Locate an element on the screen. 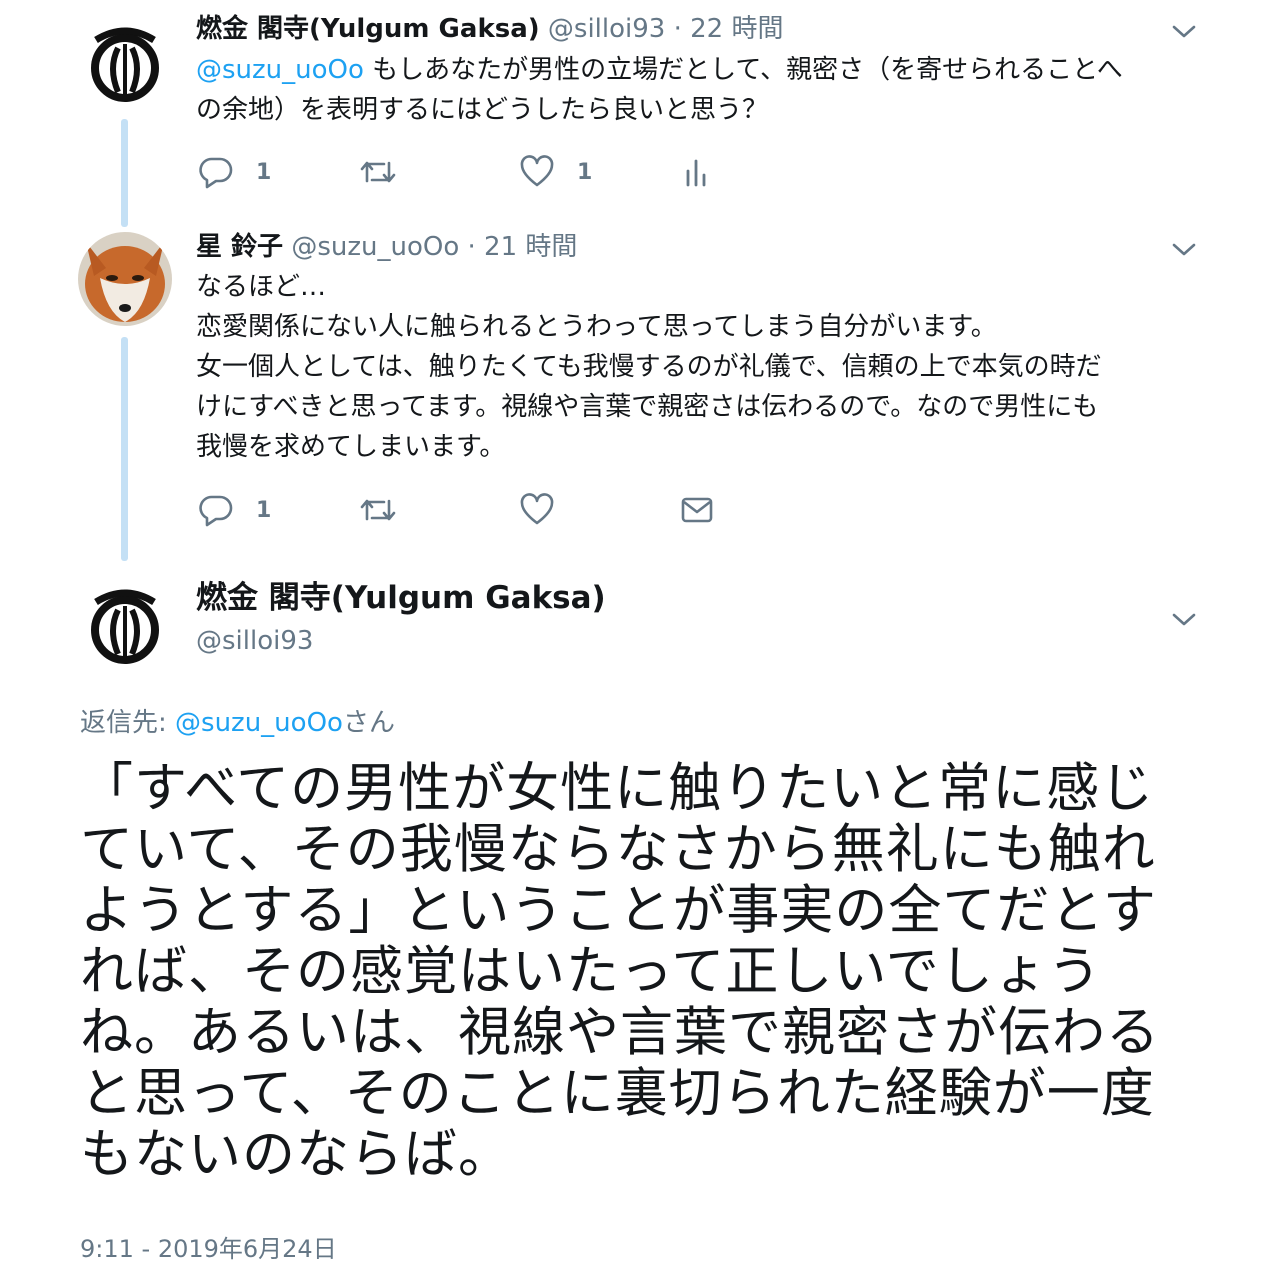 This screenshot has width=1278, height=1278. tweet1-like-button: 1 is located at coordinates (555, 172).